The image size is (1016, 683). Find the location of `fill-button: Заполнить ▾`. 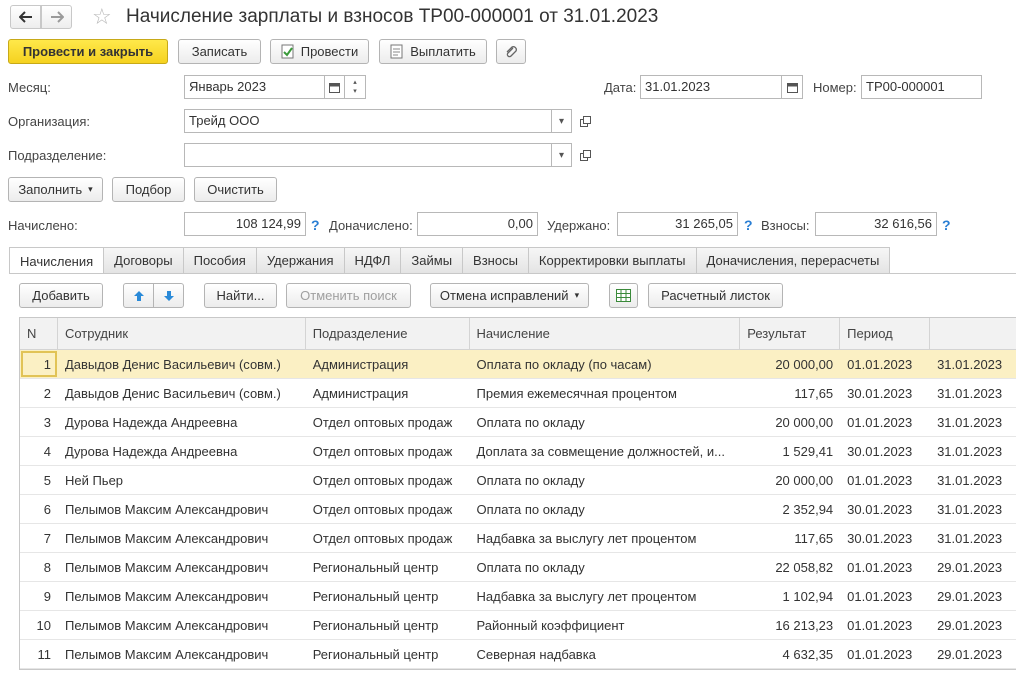

fill-button: Заполнить ▾ is located at coordinates (55, 189).